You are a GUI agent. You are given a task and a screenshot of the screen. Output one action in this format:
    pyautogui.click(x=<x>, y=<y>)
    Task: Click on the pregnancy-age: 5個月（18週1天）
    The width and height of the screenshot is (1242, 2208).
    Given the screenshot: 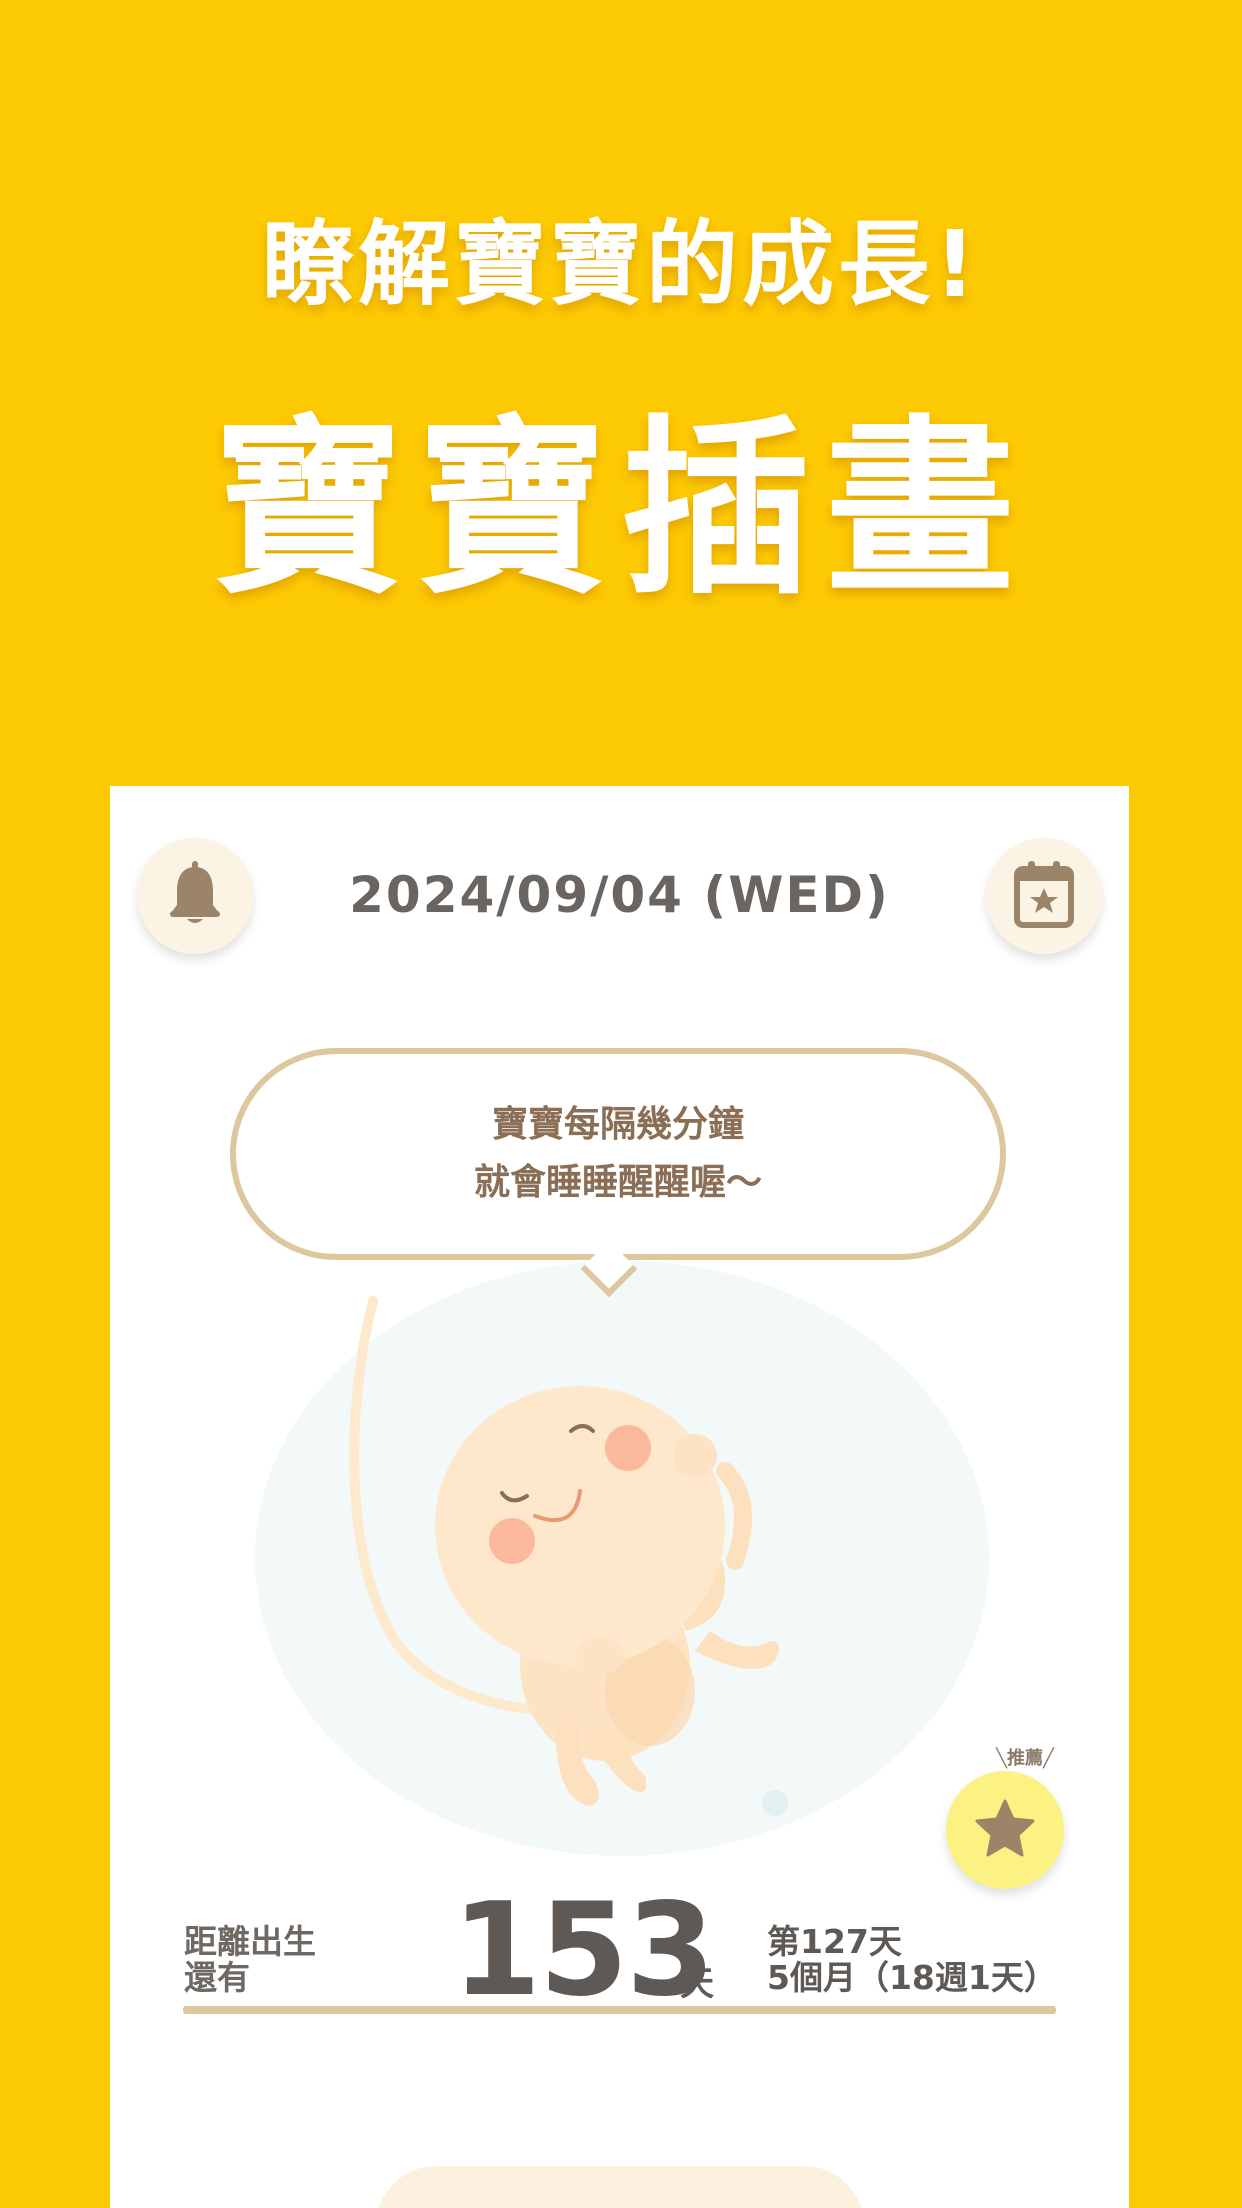 What is the action you would take?
    pyautogui.click(x=912, y=1977)
    